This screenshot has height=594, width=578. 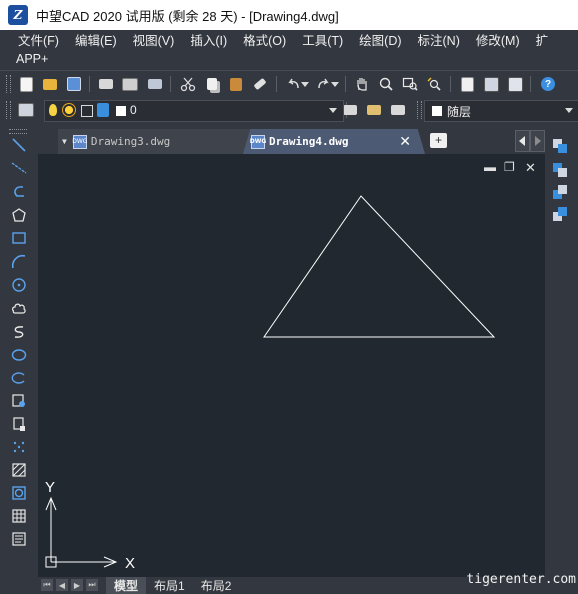 I want to click on prev-layout-icon: ◀, so click(x=62, y=585).